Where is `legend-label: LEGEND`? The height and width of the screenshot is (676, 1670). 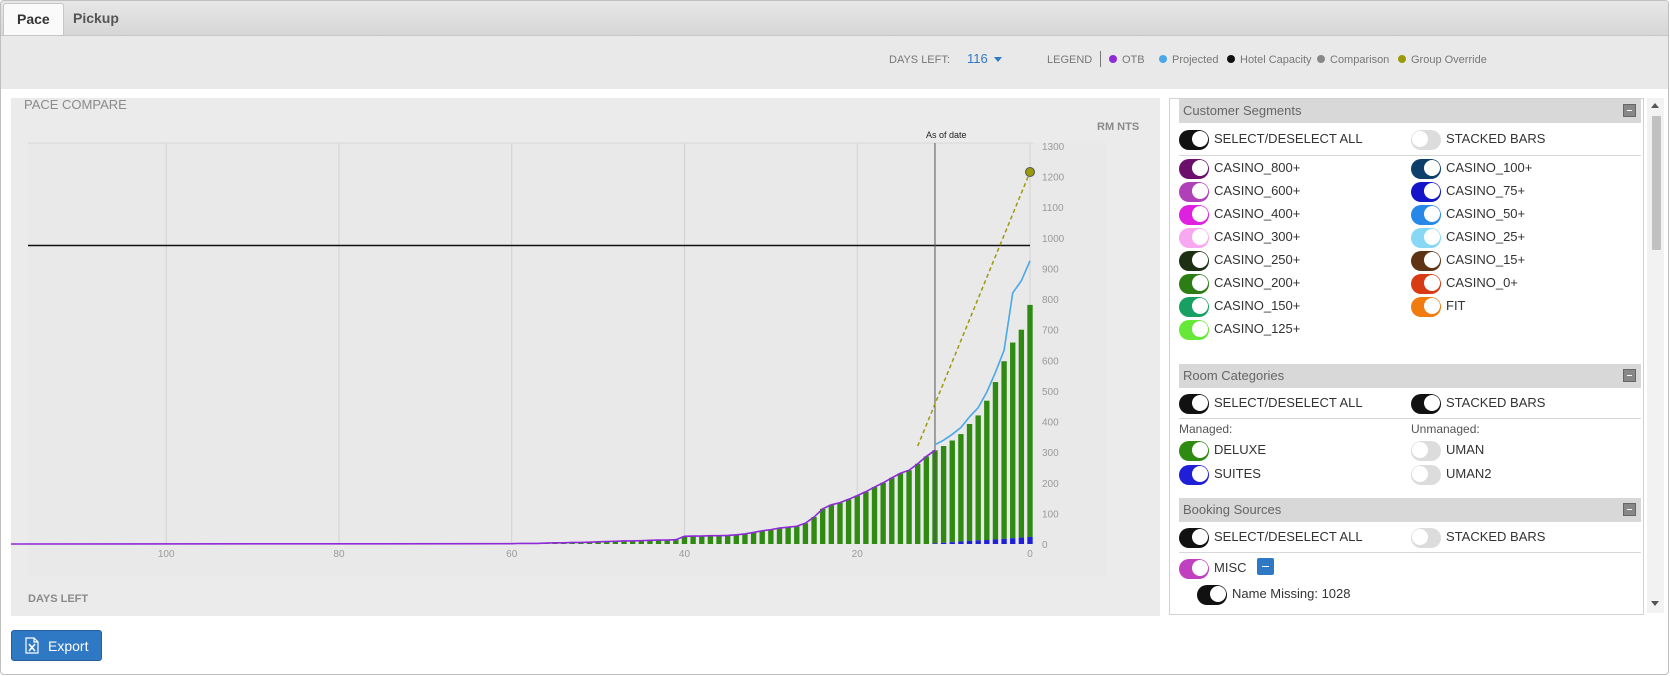 legend-label: LEGEND is located at coordinates (1070, 60).